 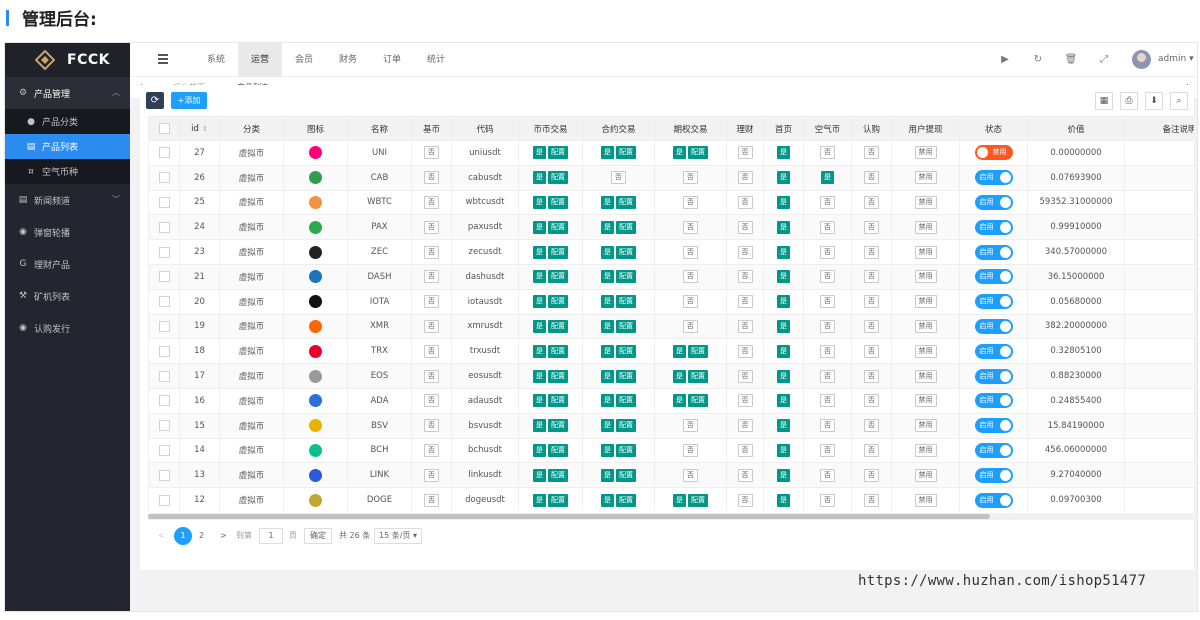 What do you see at coordinates (1154, 101) in the screenshot?
I see `export-icon: ⬇` at bounding box center [1154, 101].